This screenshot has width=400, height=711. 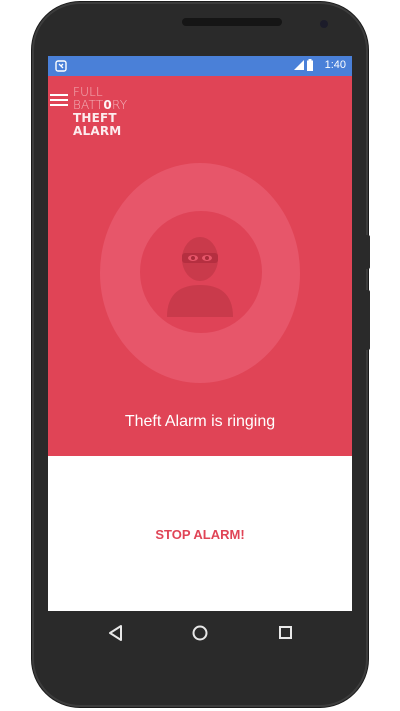 What do you see at coordinates (116, 633) in the screenshot?
I see `back-icon` at bounding box center [116, 633].